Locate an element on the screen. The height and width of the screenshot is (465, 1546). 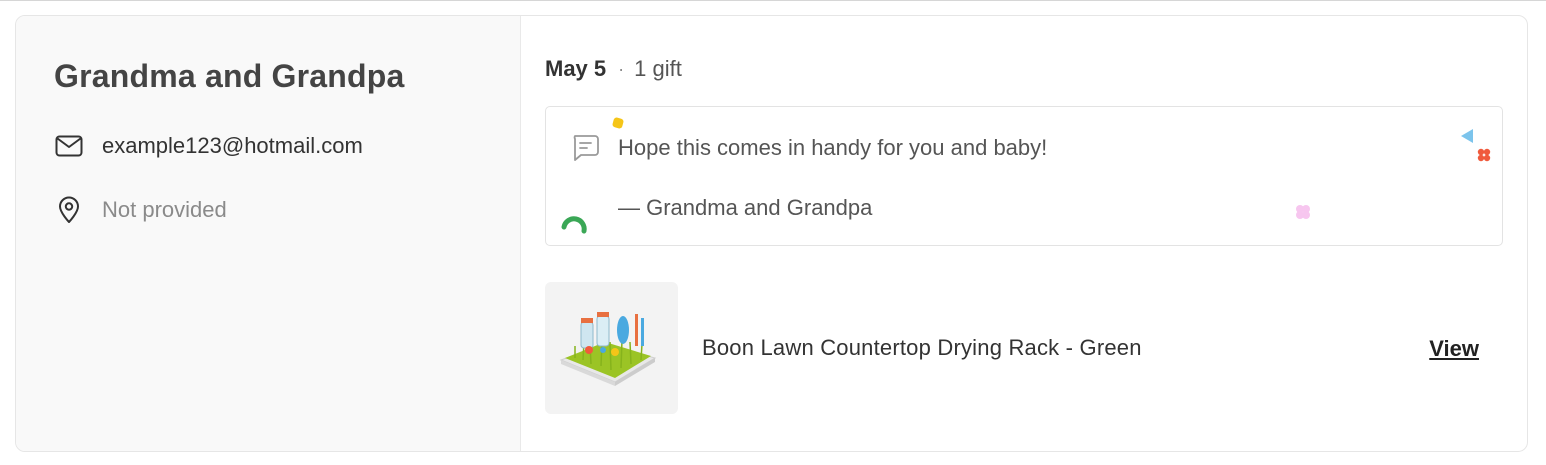
contact-name: Grandma and Grandpa is located at coordinates (229, 76).